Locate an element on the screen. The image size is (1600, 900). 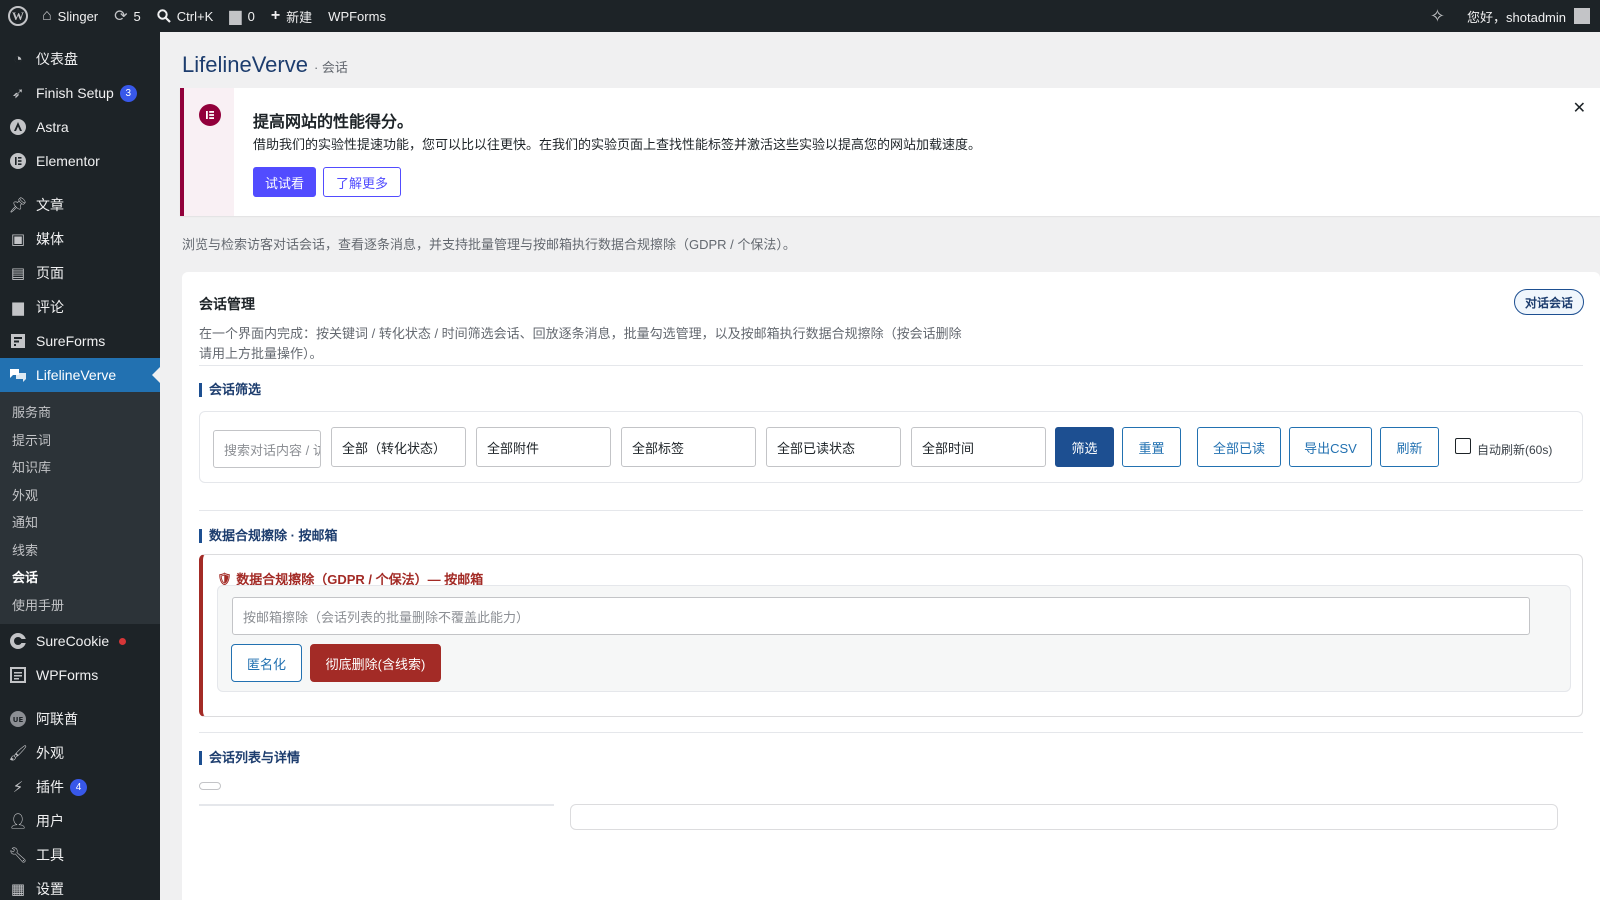
greeting-label: 您好，shotadmin is located at coordinates (1516, 17).